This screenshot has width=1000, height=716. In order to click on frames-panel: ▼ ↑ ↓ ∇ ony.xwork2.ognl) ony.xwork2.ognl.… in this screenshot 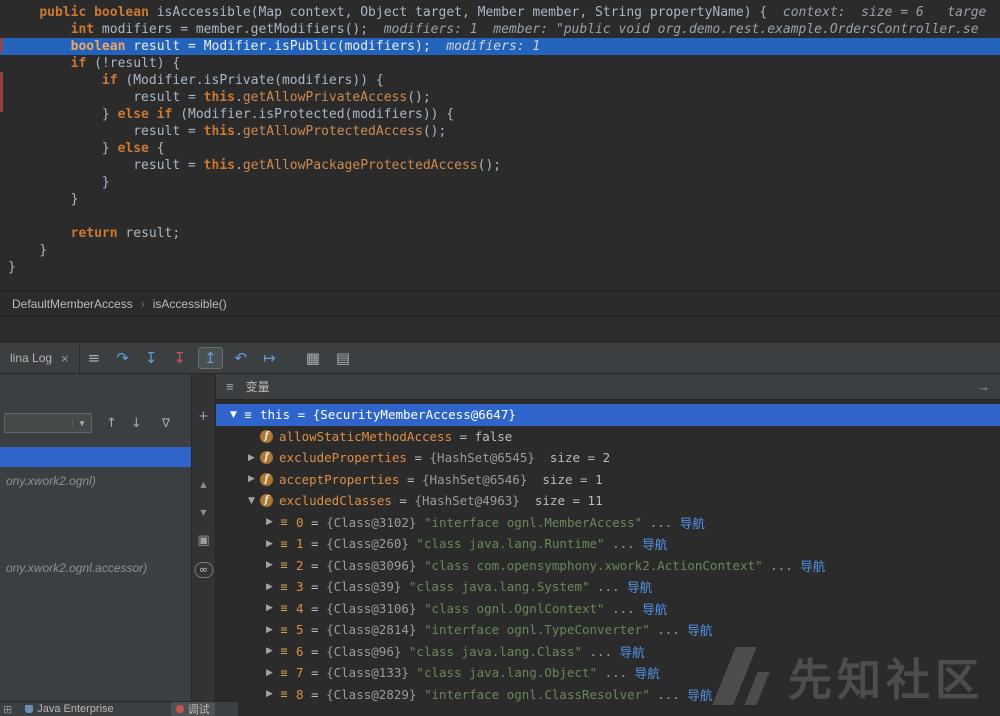, I will do `click(96, 545)`.